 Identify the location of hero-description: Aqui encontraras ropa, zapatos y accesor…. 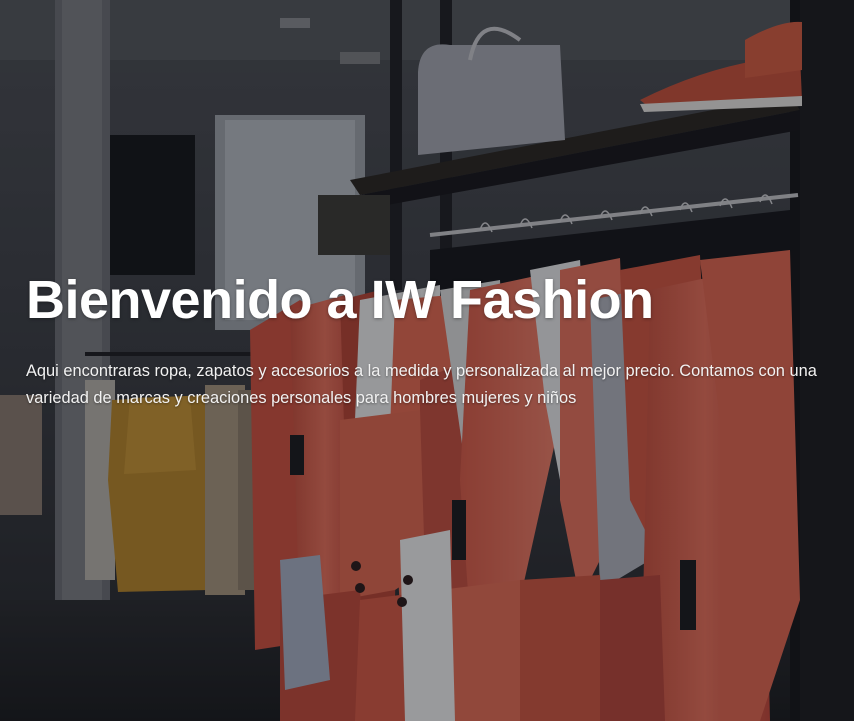
(421, 384).